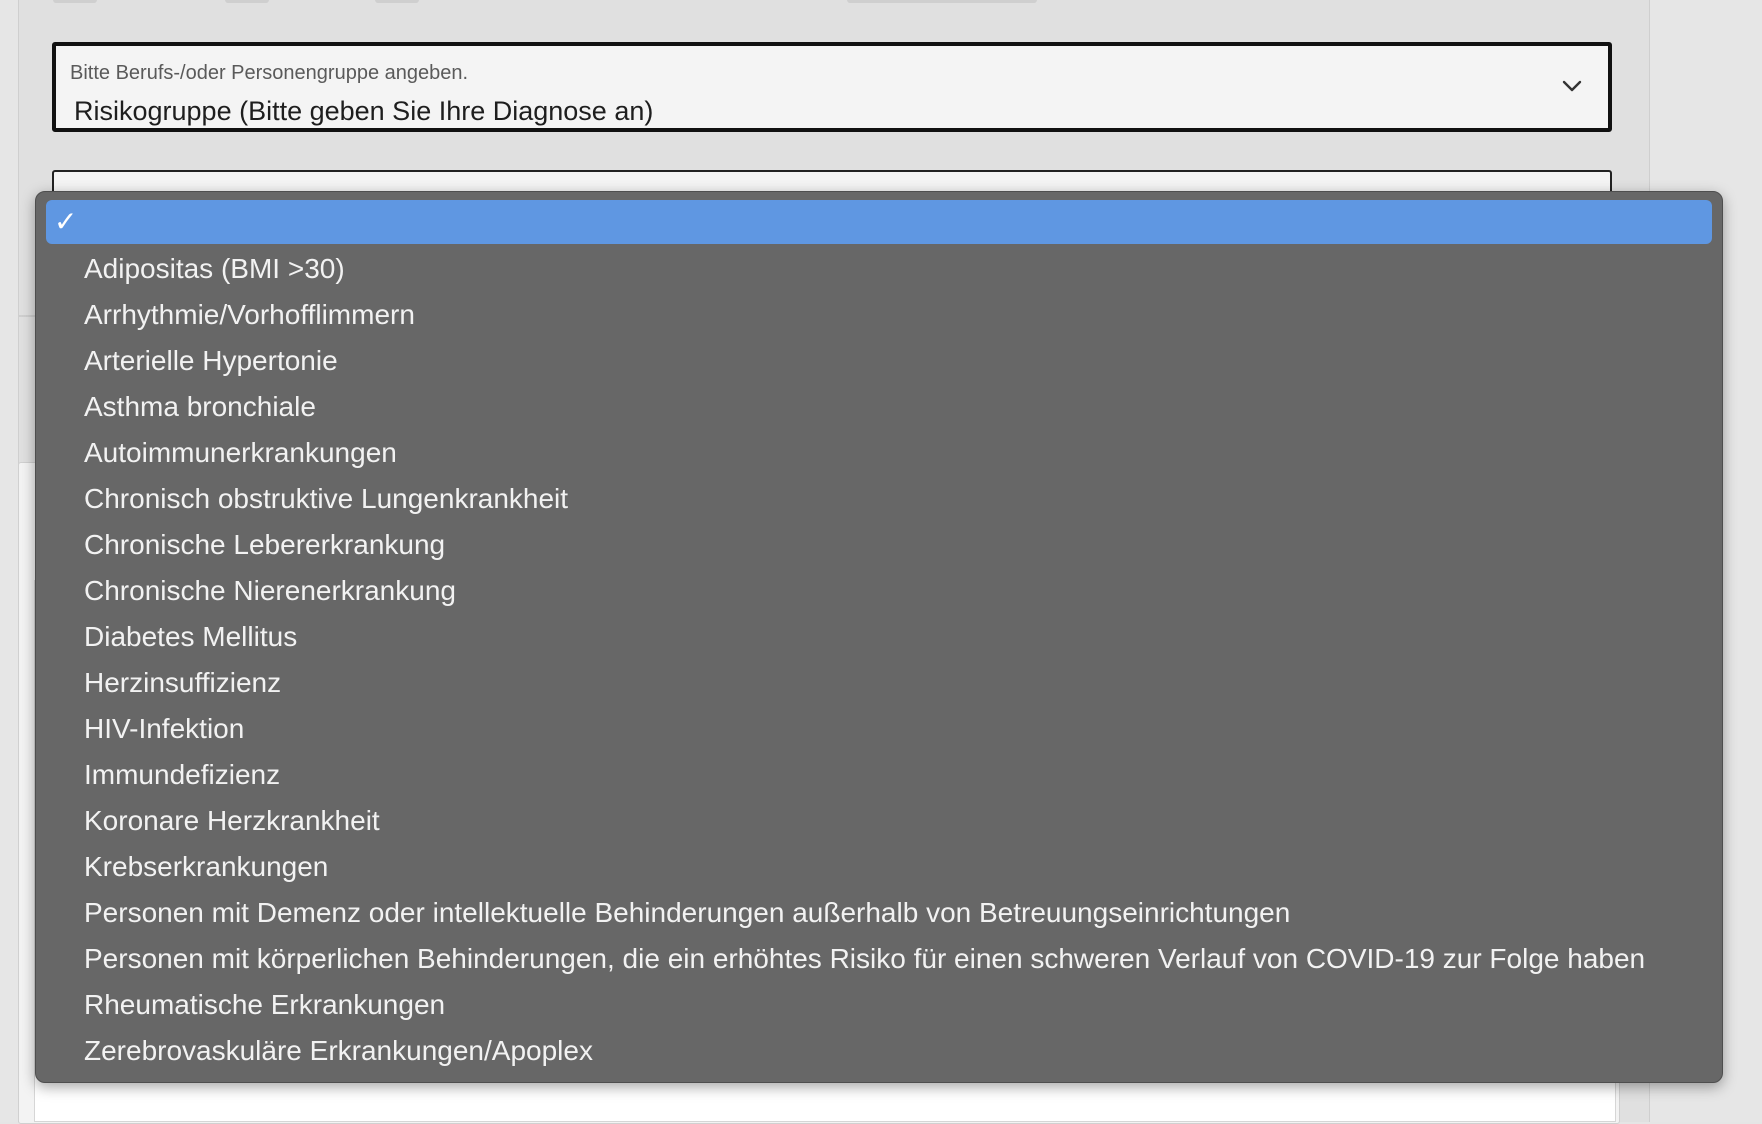 This screenshot has height=1124, width=1762. I want to click on dropdown-option-label: Asthma bronchiale, so click(200, 406).